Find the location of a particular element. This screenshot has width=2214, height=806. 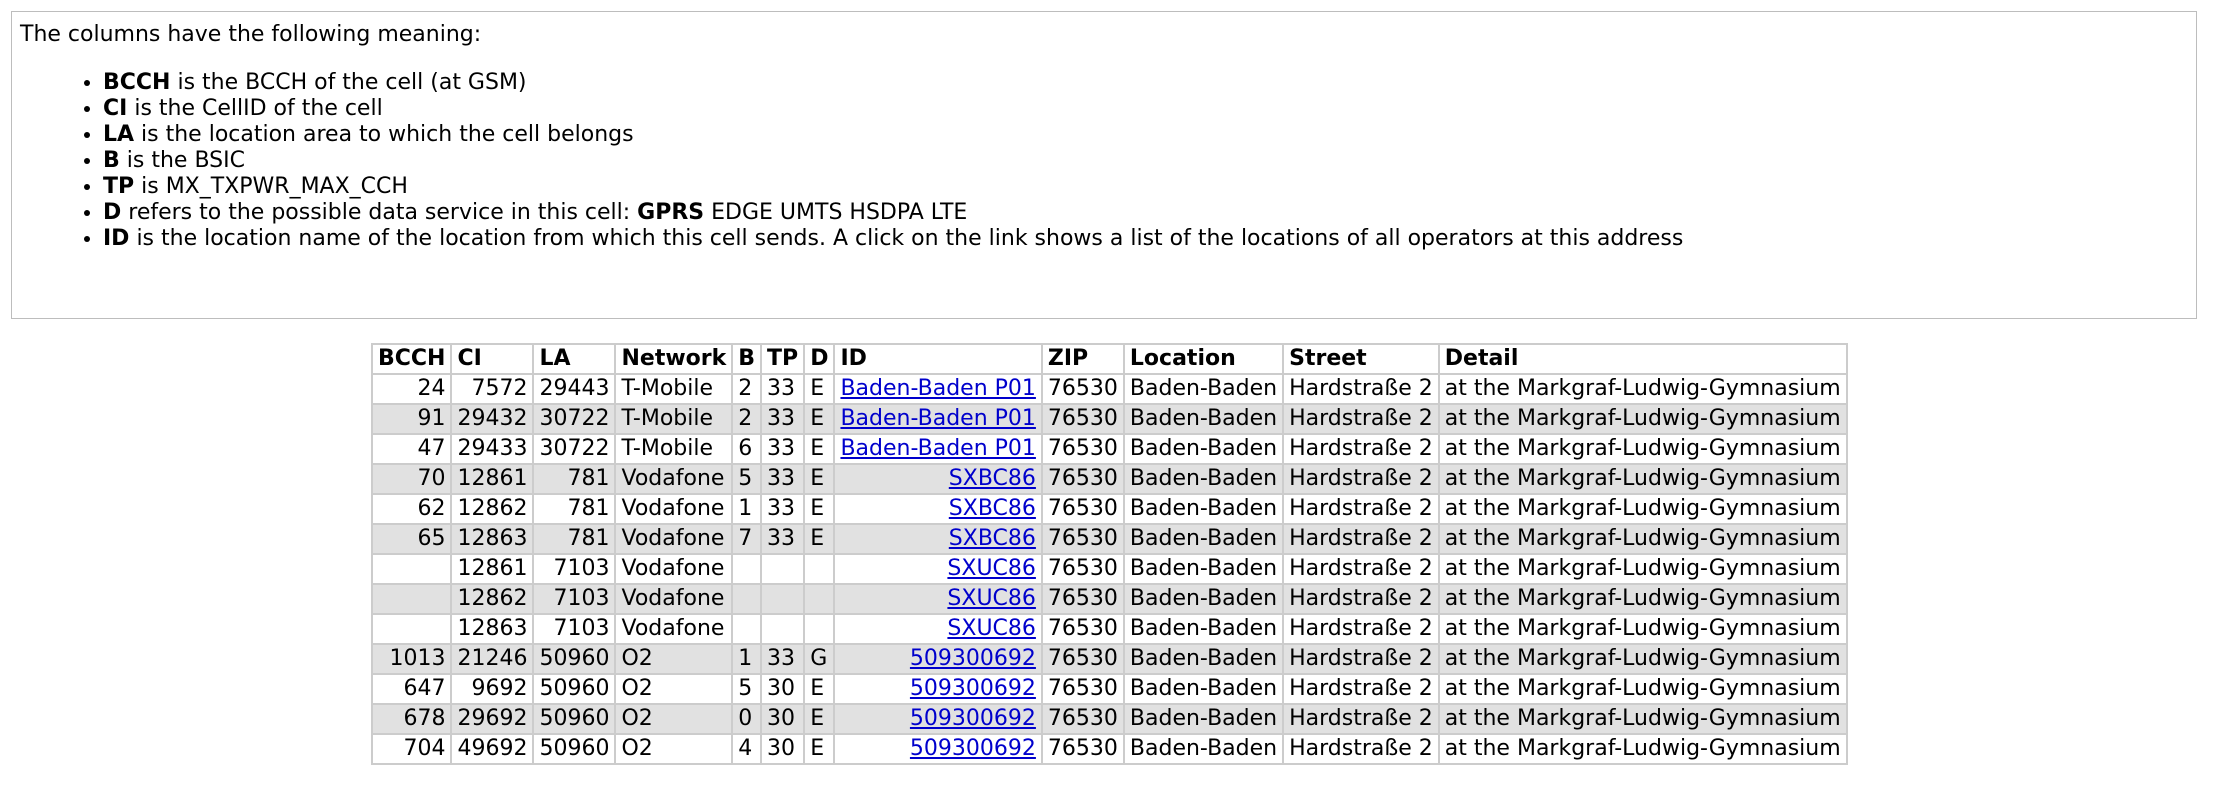

cell-bcch: 62 is located at coordinates (411, 509).